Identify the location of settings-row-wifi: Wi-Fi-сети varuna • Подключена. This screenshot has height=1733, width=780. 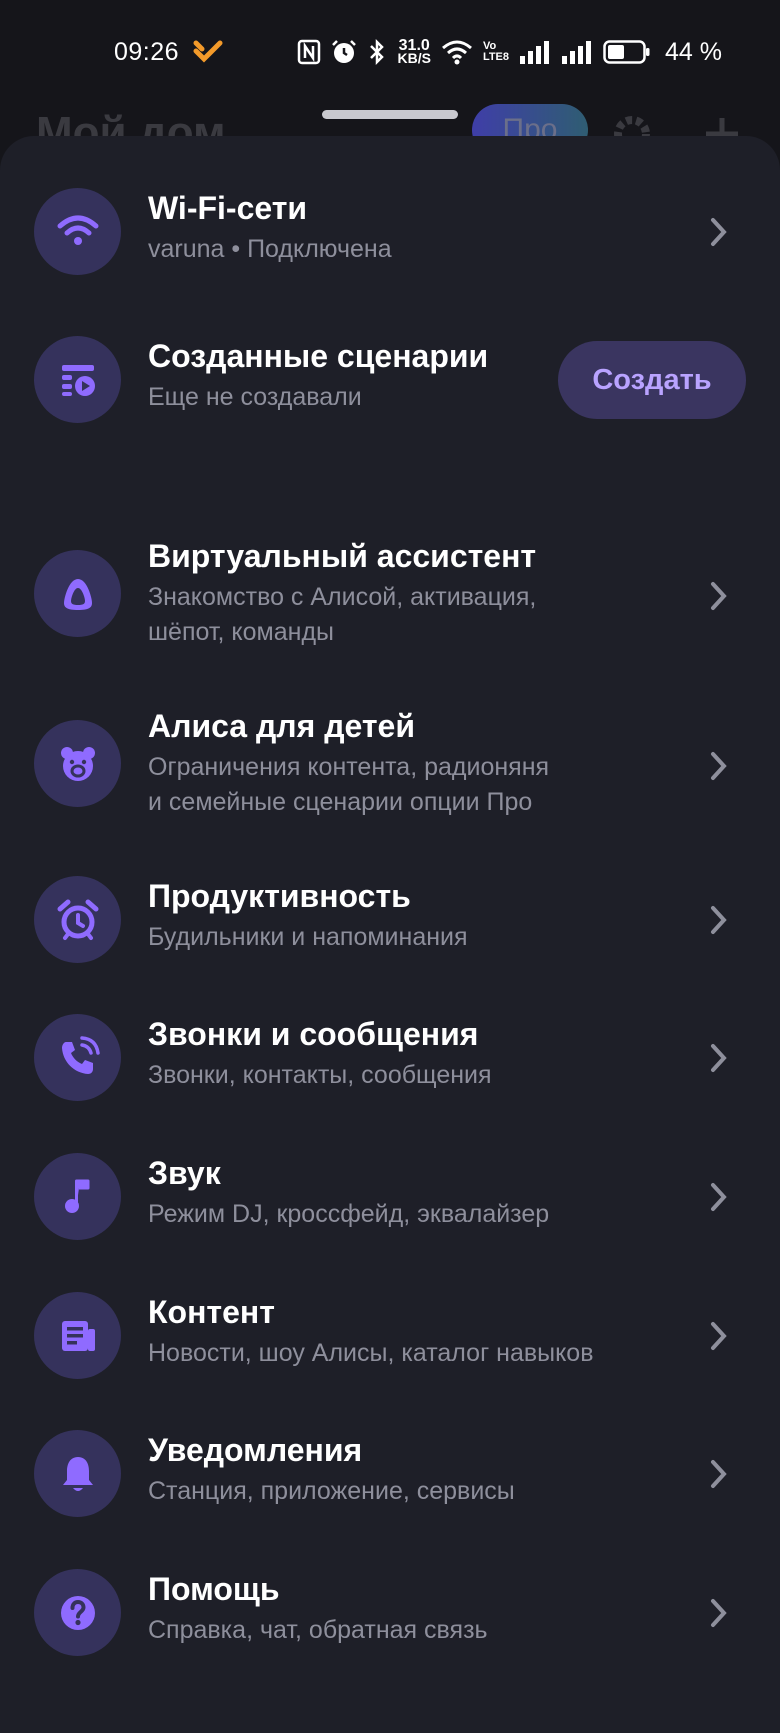
(390, 232).